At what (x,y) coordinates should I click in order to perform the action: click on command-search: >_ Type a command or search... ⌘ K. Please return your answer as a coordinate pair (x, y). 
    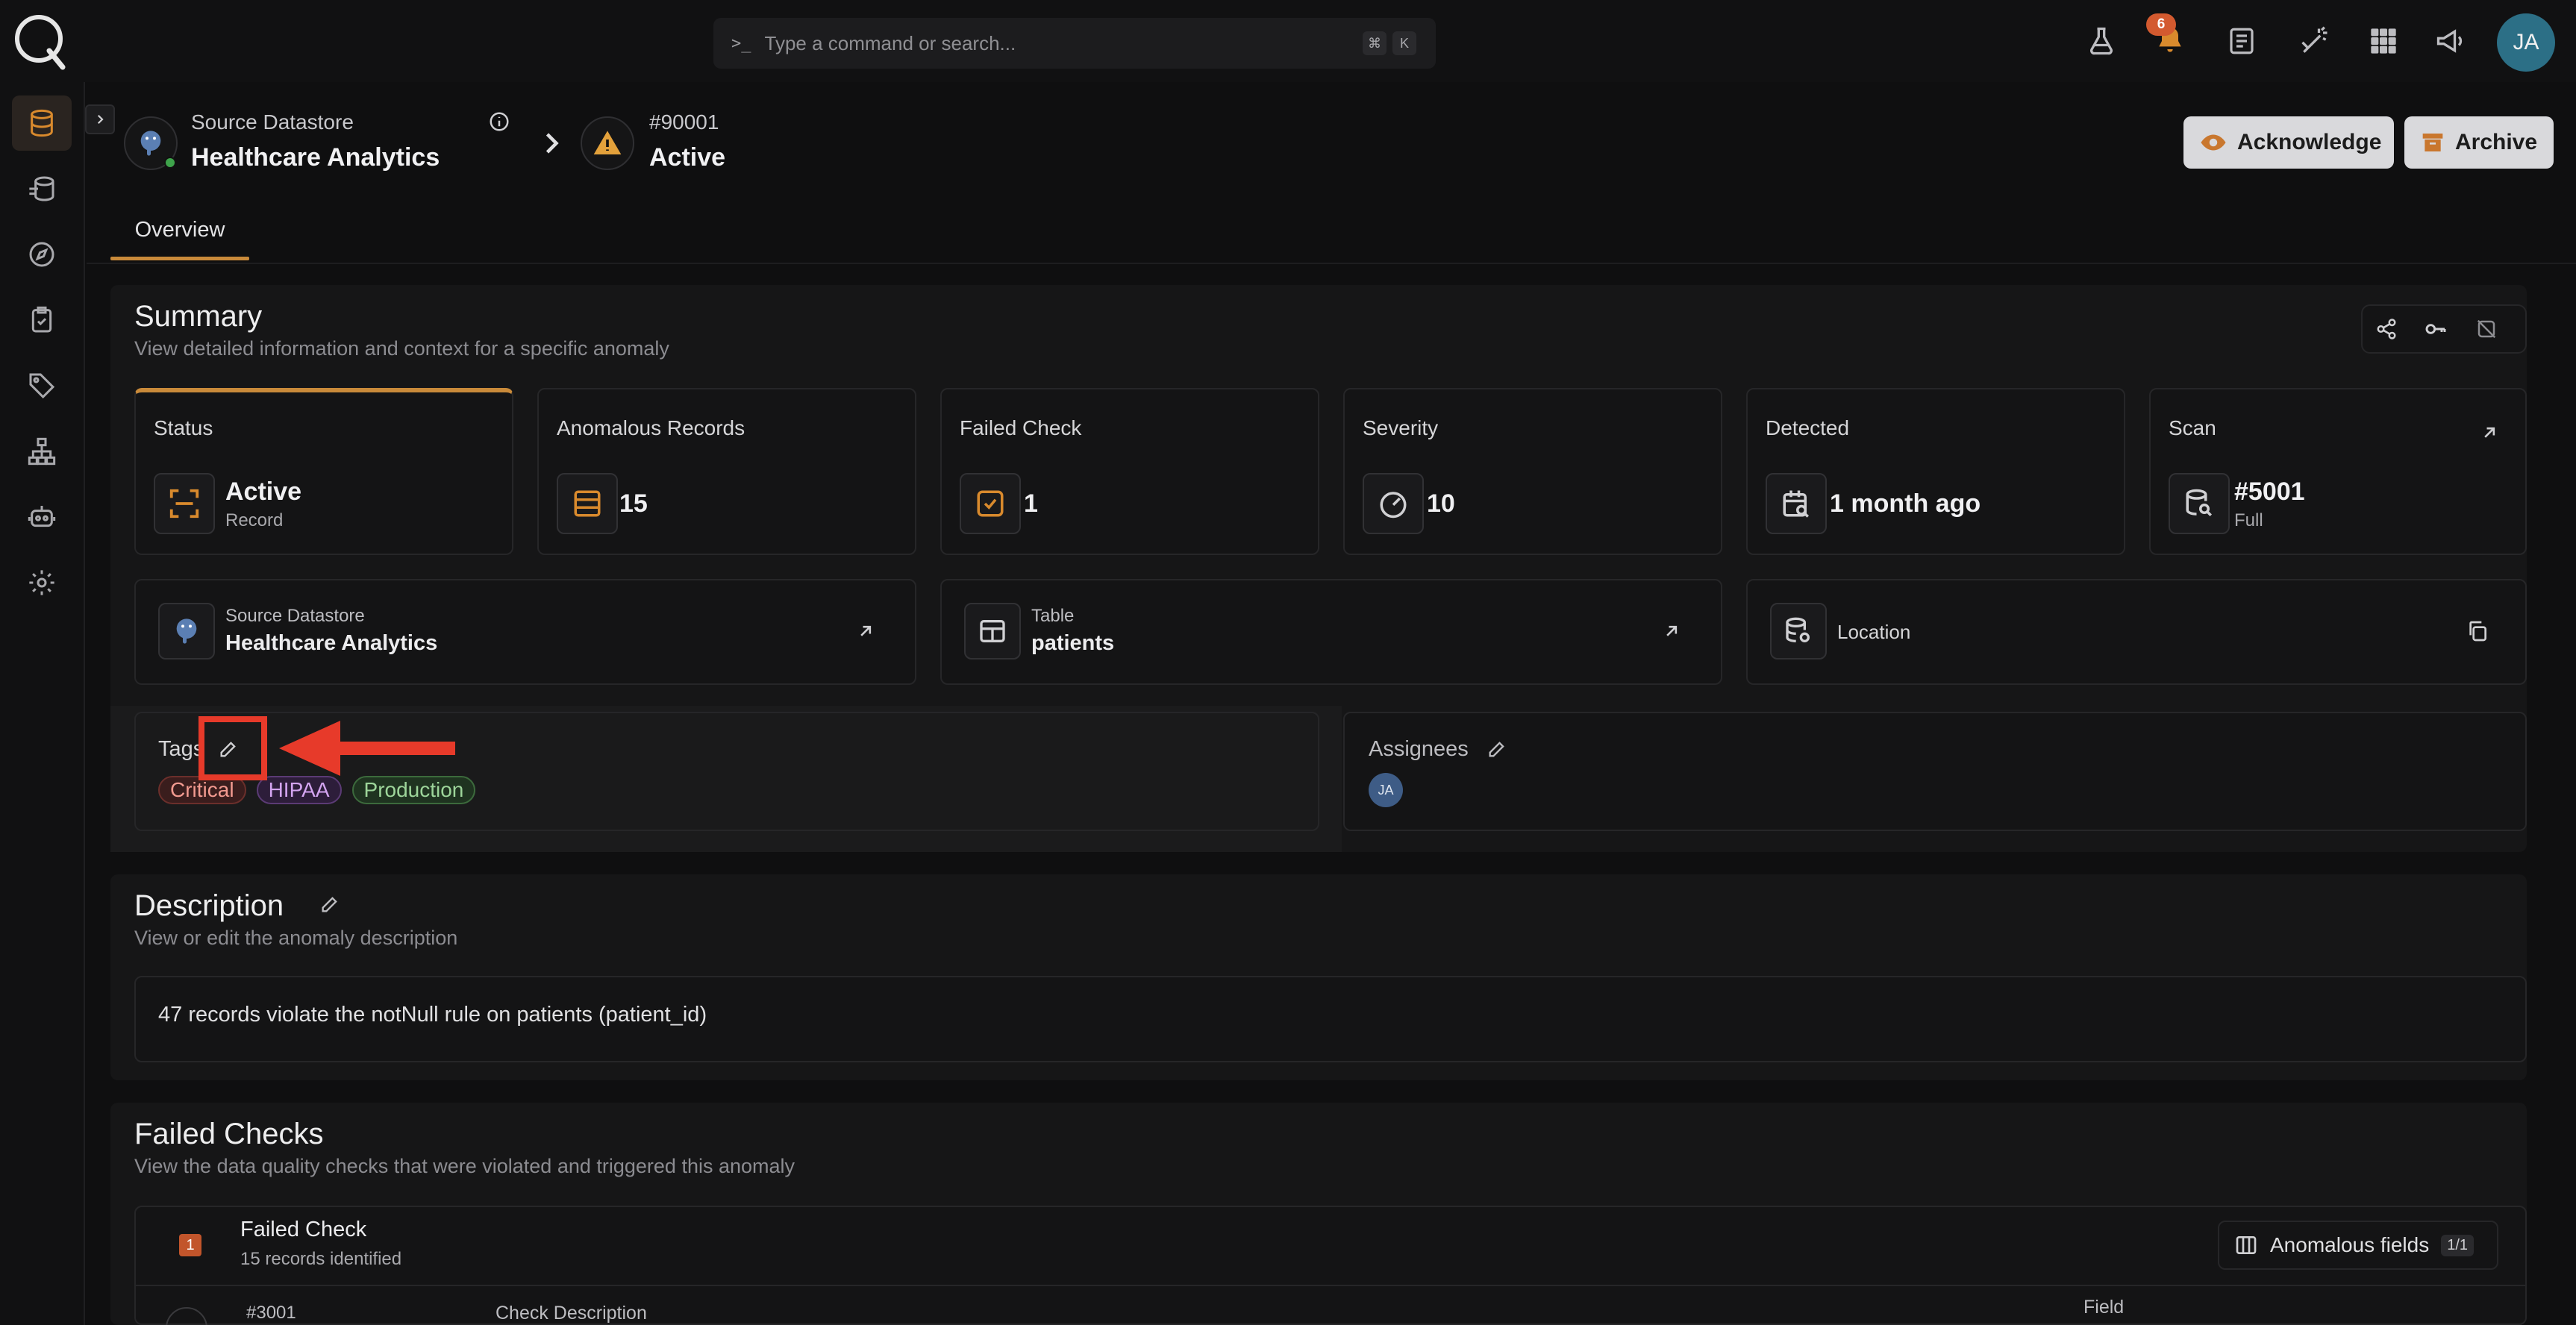
    Looking at the image, I should click on (1074, 43).